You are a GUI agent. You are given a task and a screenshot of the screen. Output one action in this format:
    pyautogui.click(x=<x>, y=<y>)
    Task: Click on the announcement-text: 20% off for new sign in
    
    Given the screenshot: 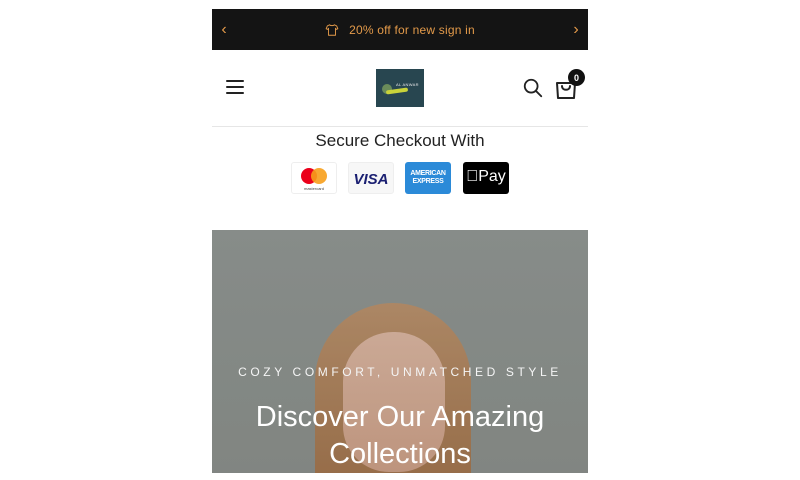 What is the action you would take?
    pyautogui.click(x=412, y=29)
    